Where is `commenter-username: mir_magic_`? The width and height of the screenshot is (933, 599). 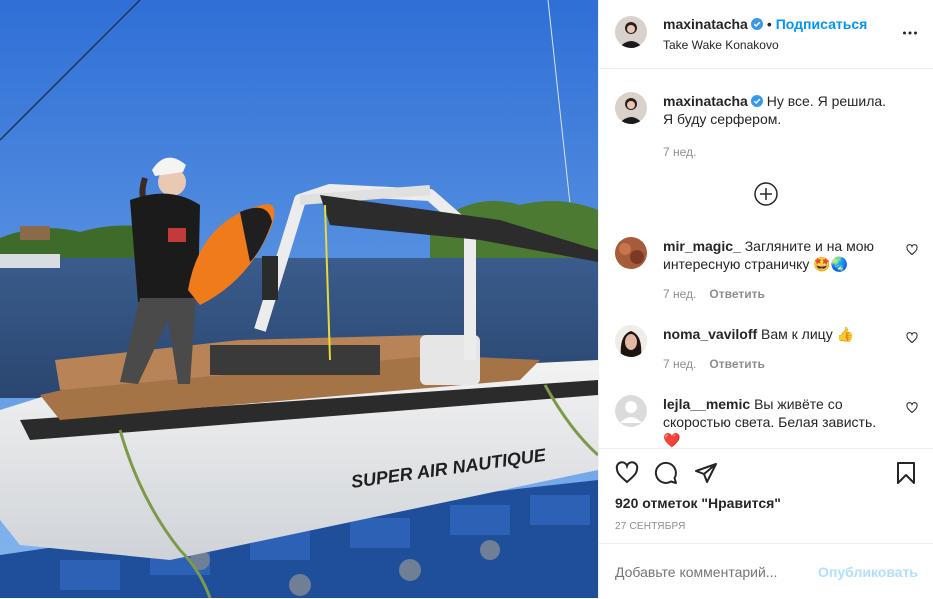 commenter-username: mir_magic_ is located at coordinates (702, 246).